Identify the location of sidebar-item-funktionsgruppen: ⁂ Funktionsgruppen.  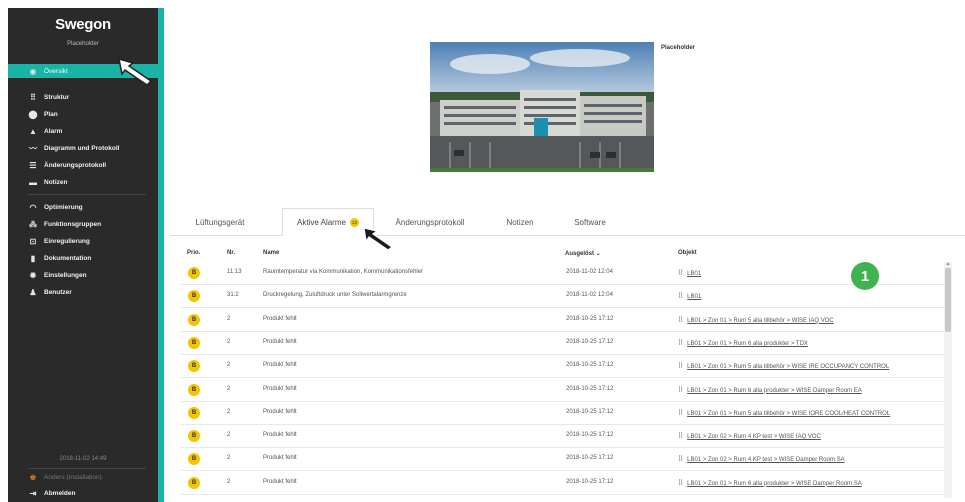
(64, 224).